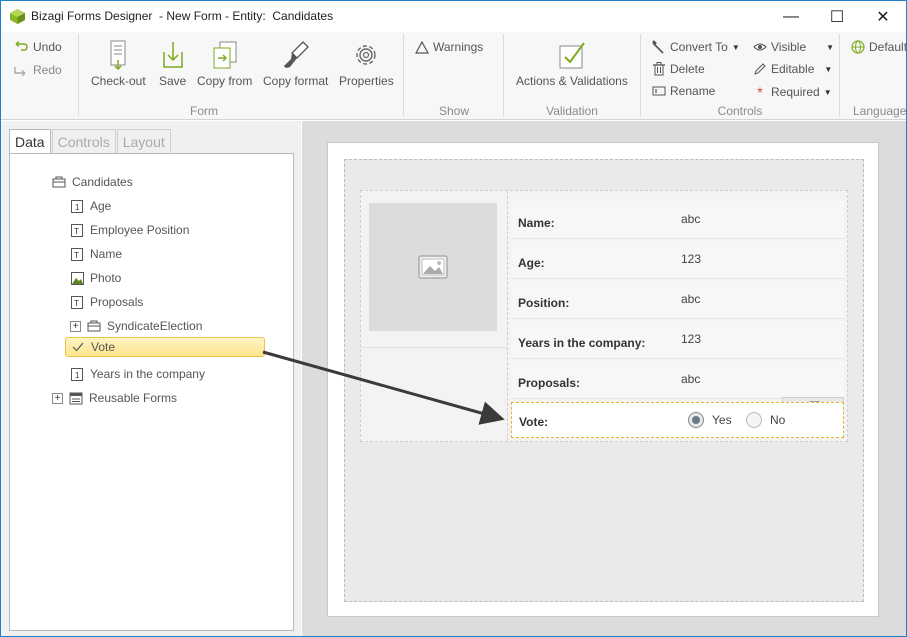  I want to click on tree-item-photo: Photo, so click(95, 278).